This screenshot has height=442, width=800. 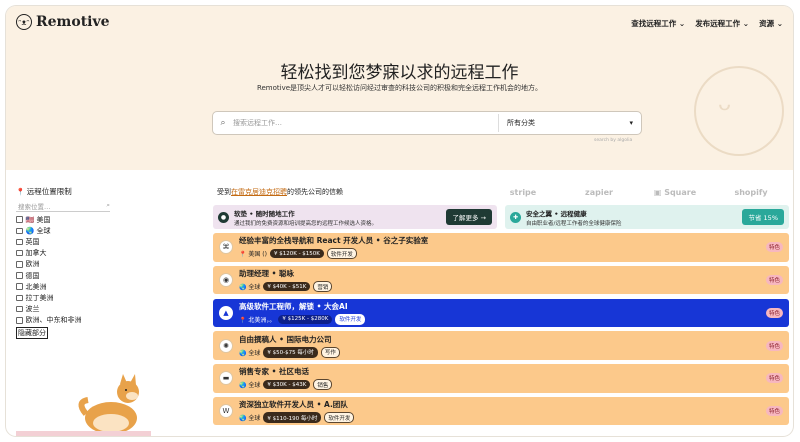 I want to click on learn-more-button: 了解更多 →, so click(x=469, y=217).